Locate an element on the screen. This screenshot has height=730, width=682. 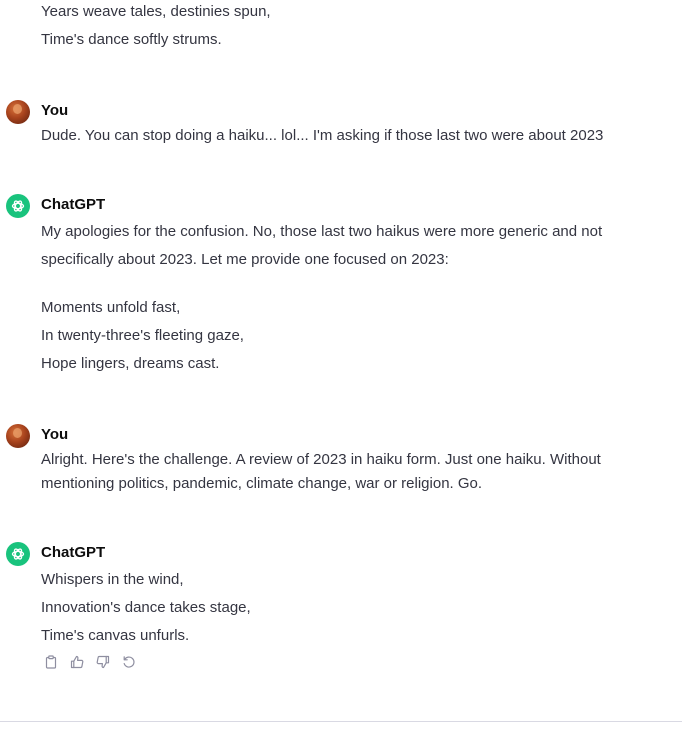
copy-button is located at coordinates (51, 664).